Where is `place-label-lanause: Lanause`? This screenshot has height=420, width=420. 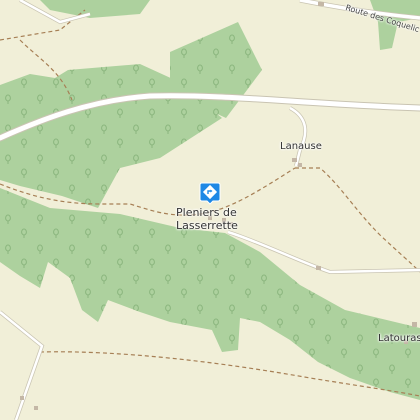 place-label-lanause: Lanause is located at coordinates (301, 146).